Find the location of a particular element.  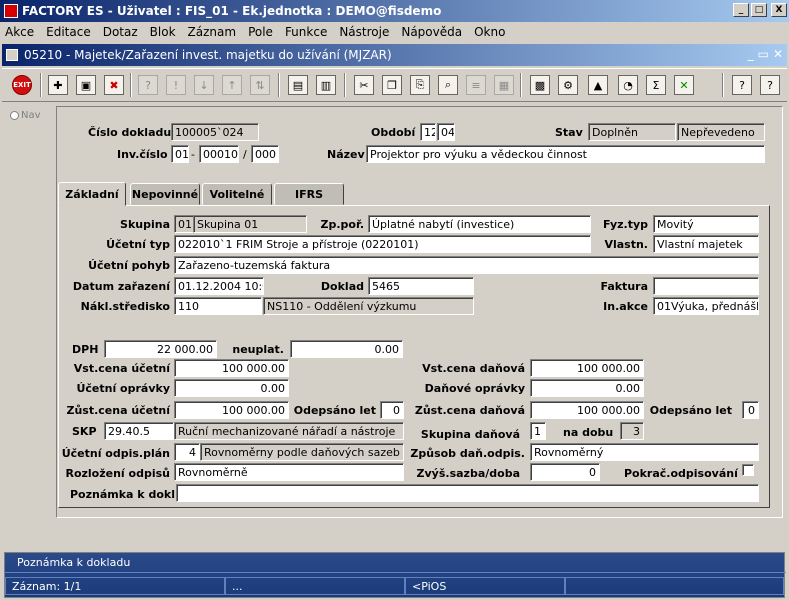

form-restore-button: ▭ is located at coordinates (763, 54).